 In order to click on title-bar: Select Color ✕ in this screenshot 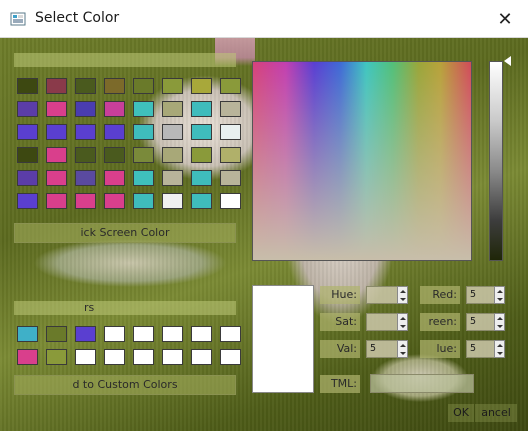, I will do `click(264, 19)`.